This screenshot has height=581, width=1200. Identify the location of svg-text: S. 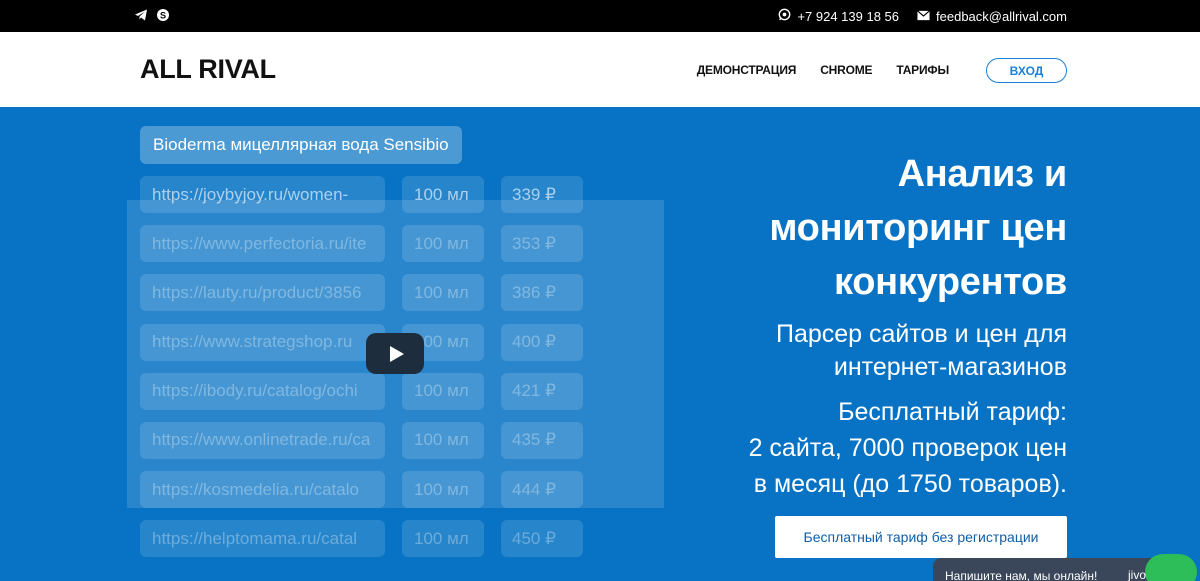
(163, 16).